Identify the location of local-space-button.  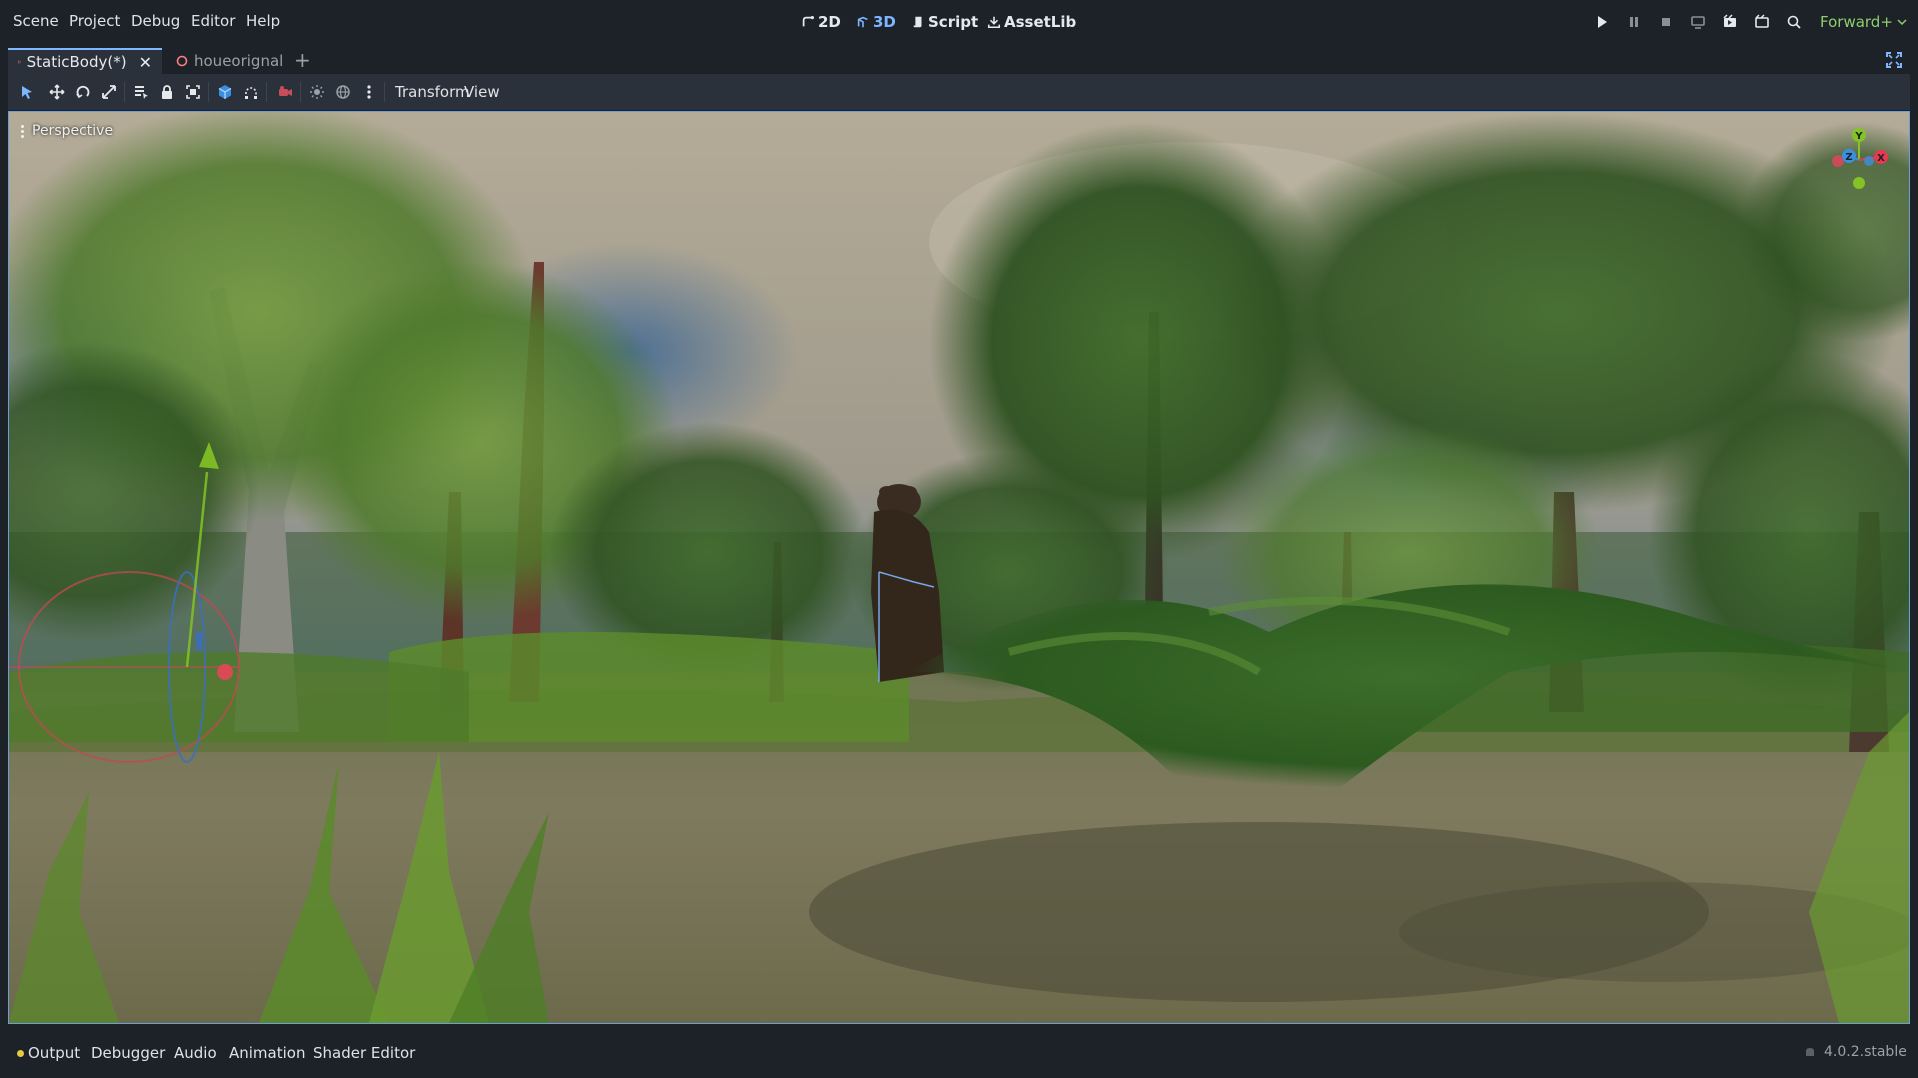
(225, 92).